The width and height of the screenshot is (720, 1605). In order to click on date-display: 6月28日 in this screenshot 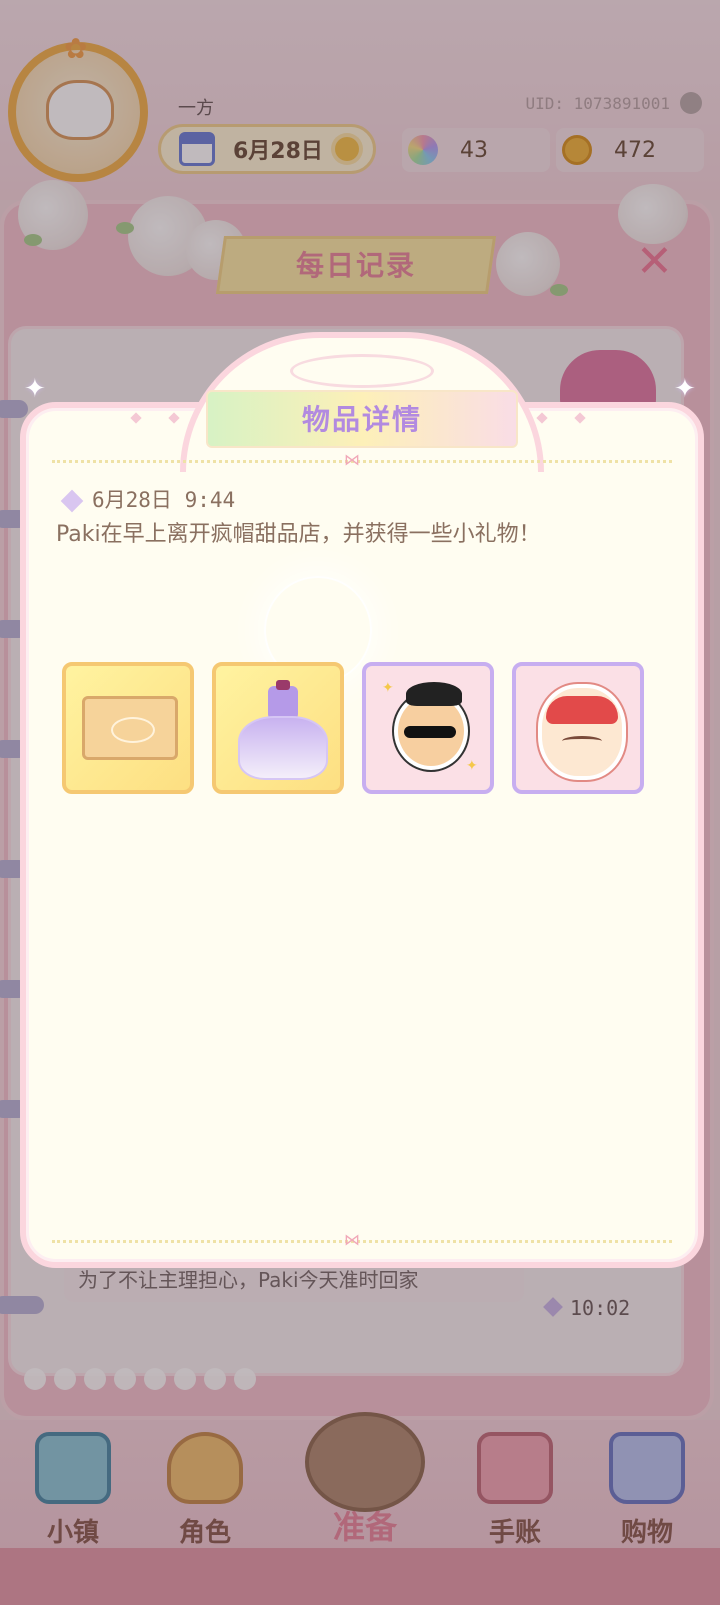, I will do `click(267, 149)`.